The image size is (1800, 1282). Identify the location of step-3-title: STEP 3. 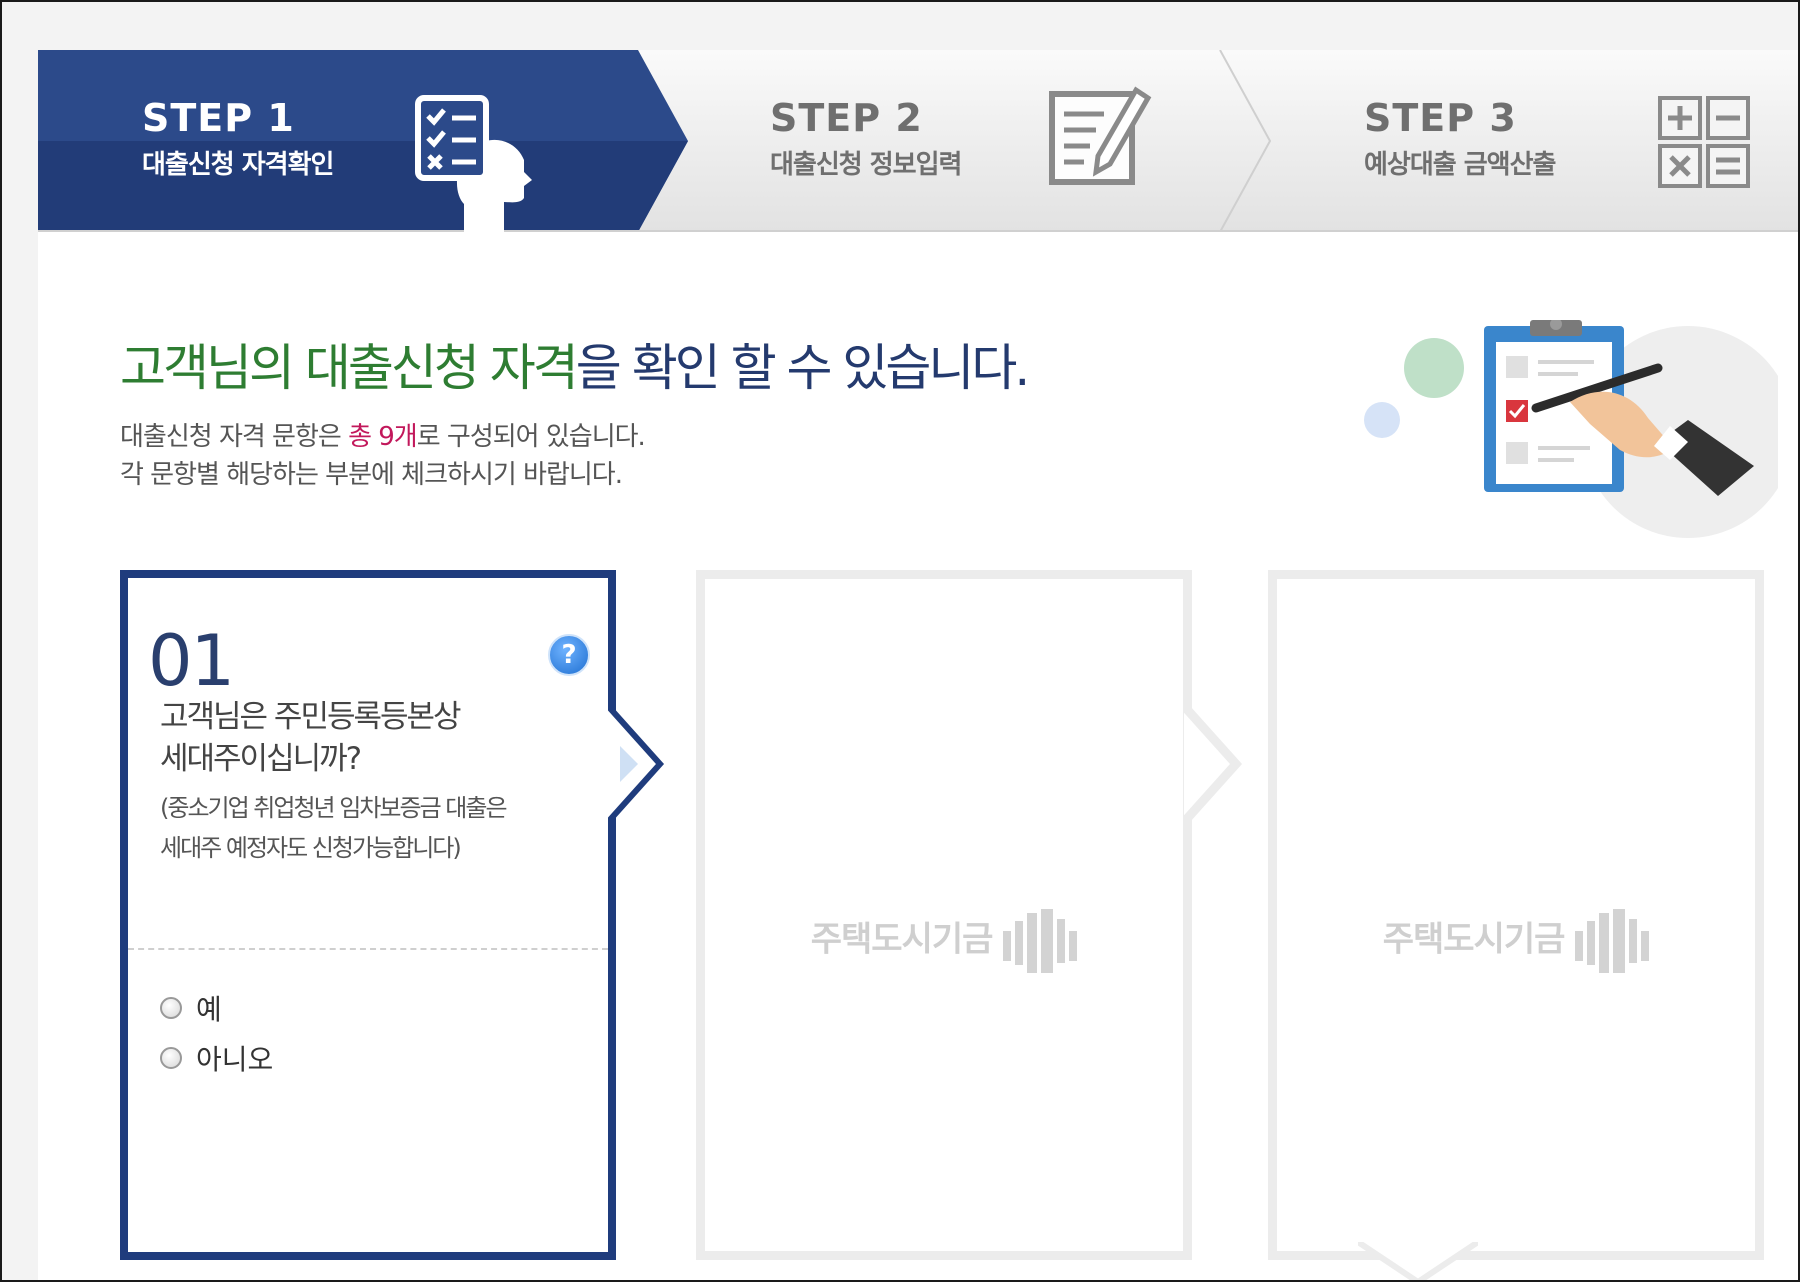
(1440, 118).